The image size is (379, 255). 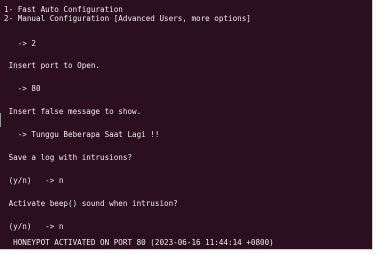 What do you see at coordinates (22, 88) in the screenshot?
I see `port-input: -> 80` at bounding box center [22, 88].